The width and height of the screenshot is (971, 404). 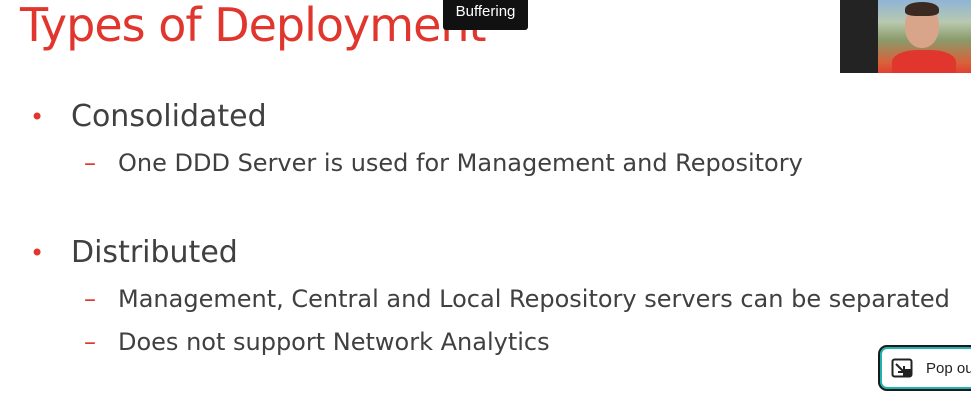 I want to click on bullet-text: Distributed, so click(x=154, y=252).